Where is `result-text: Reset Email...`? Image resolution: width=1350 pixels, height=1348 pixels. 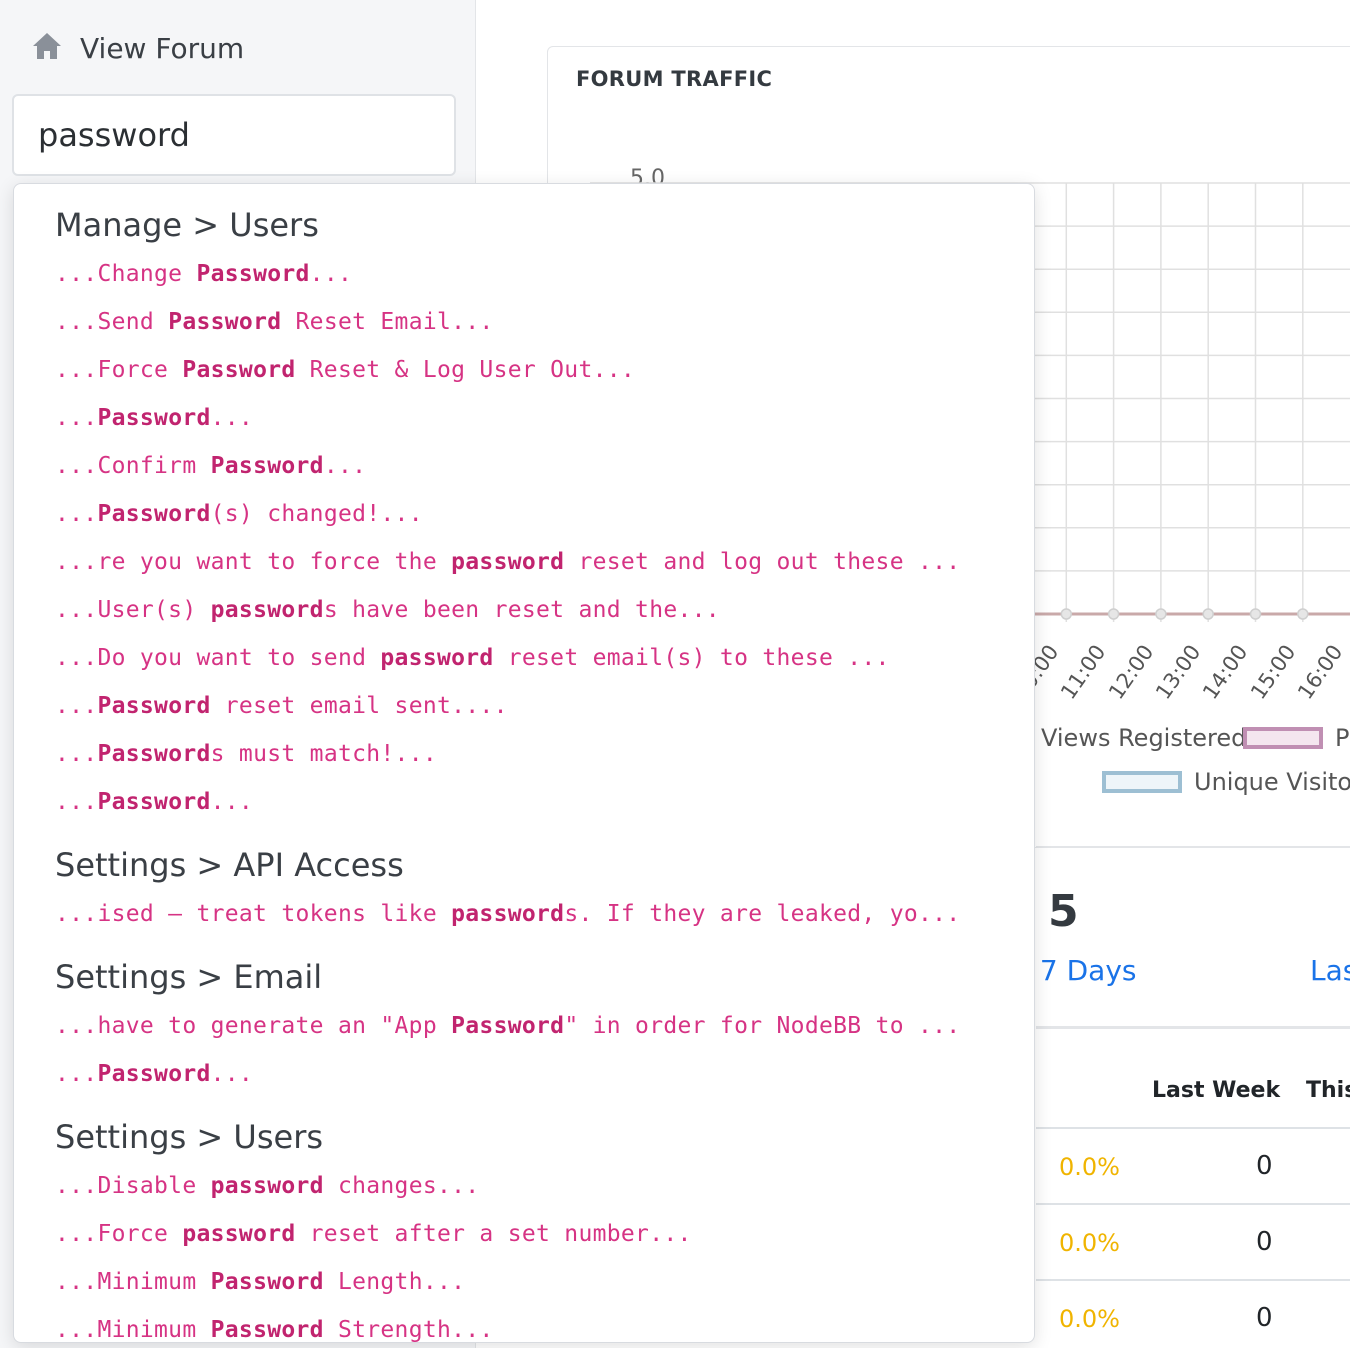 result-text: Reset Email... is located at coordinates (387, 322).